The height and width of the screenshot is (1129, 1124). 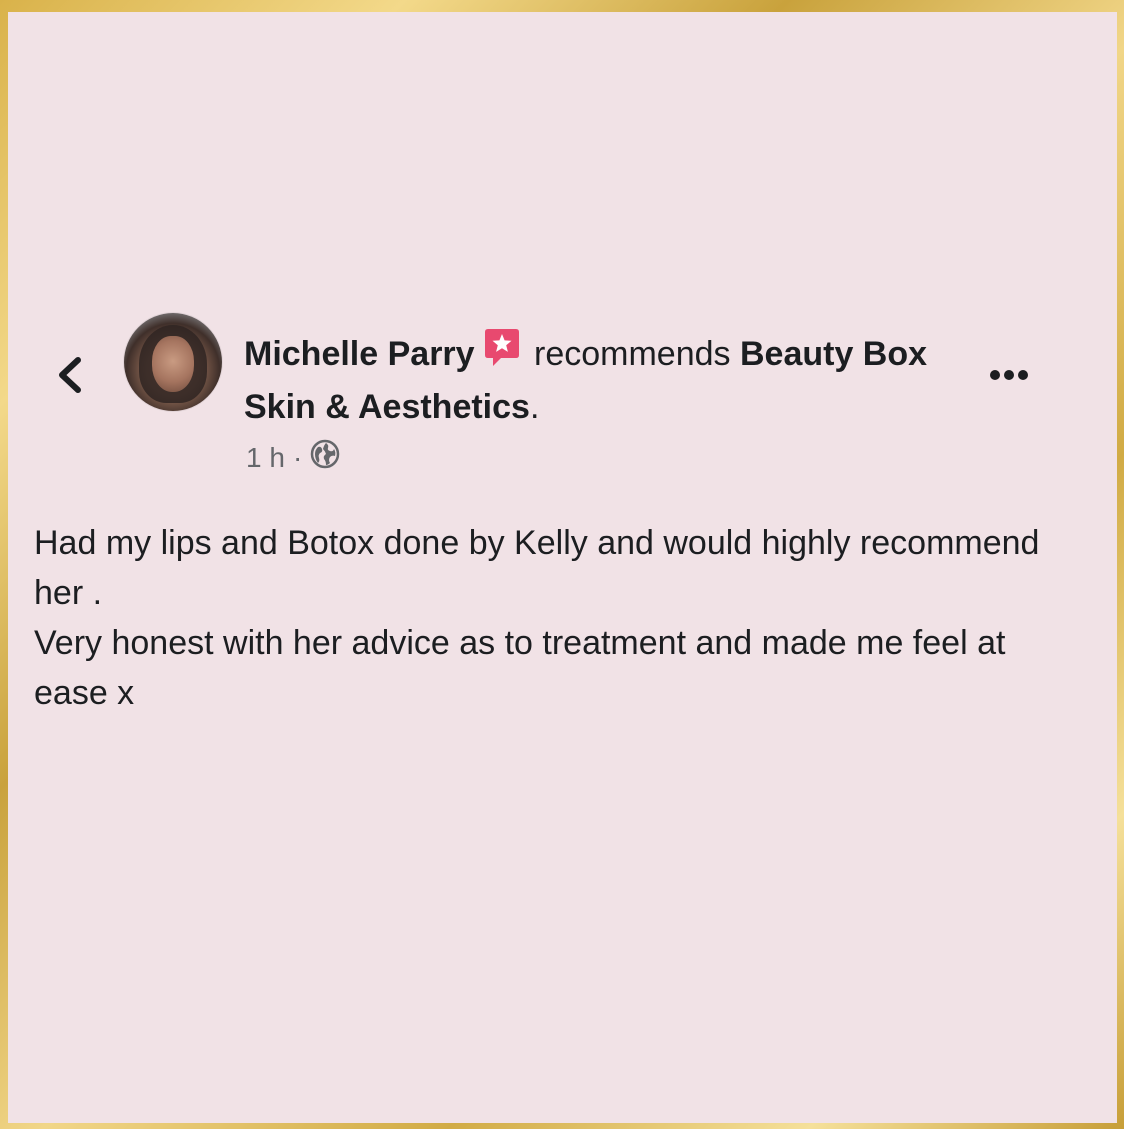 I want to click on more-options-button, so click(x=1009, y=375).